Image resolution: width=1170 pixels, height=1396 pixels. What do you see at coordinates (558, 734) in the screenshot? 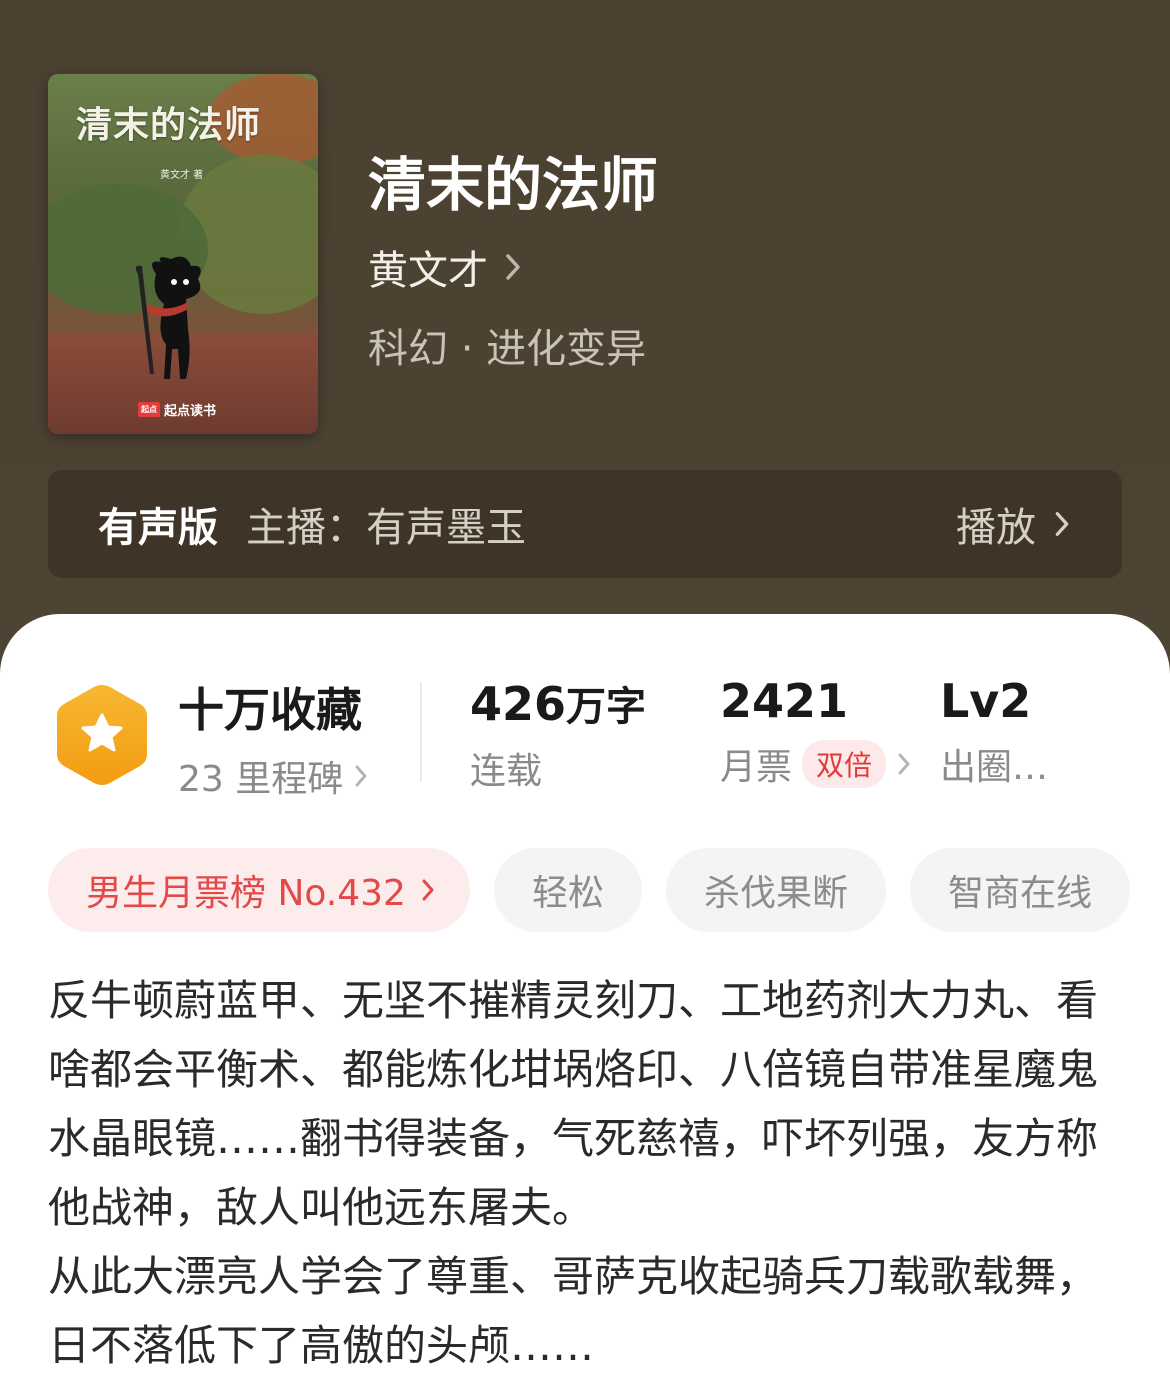
I see `word-count-stat: 426万字 连载` at bounding box center [558, 734].